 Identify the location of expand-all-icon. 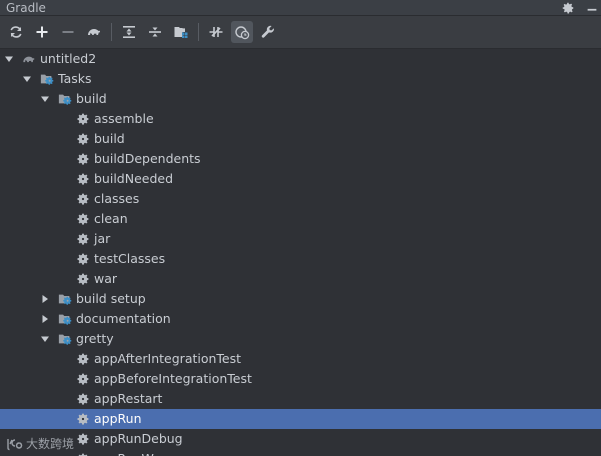
(129, 32).